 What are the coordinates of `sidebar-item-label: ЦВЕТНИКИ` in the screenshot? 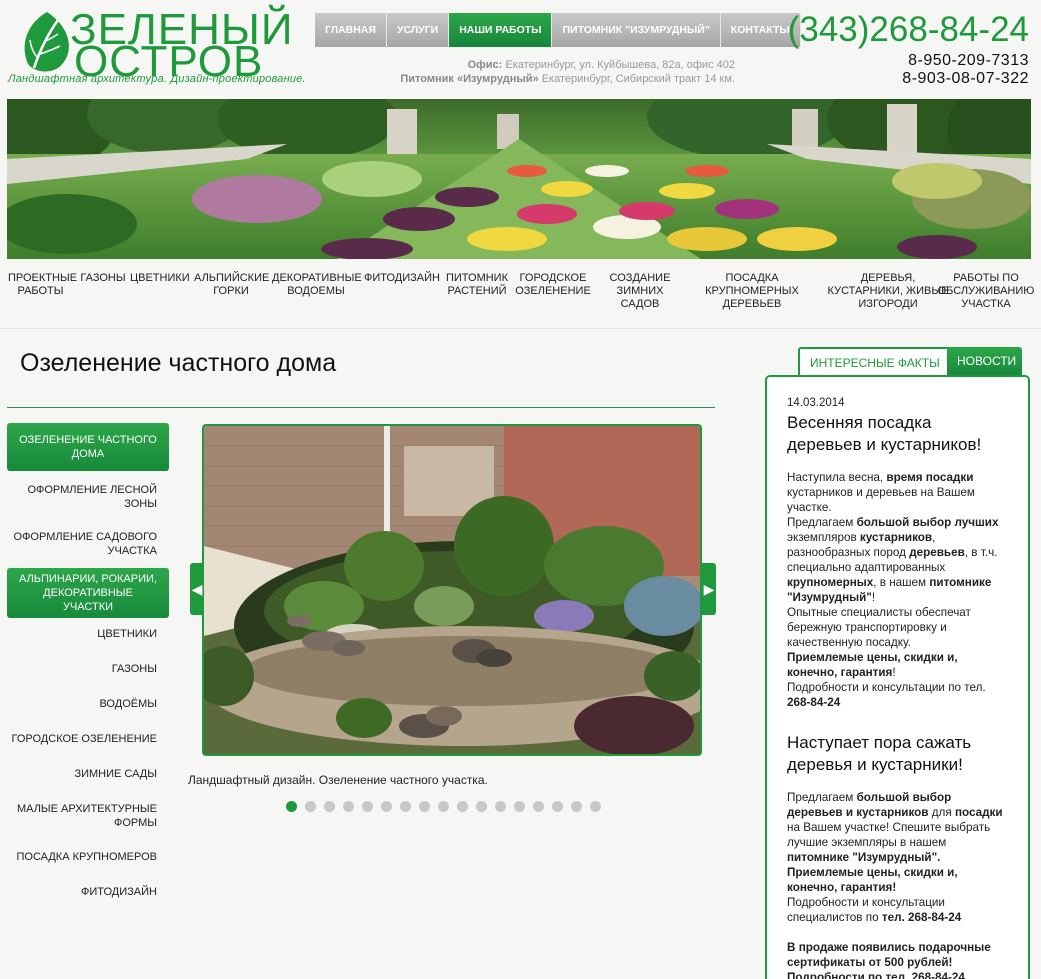 It's located at (127, 634).